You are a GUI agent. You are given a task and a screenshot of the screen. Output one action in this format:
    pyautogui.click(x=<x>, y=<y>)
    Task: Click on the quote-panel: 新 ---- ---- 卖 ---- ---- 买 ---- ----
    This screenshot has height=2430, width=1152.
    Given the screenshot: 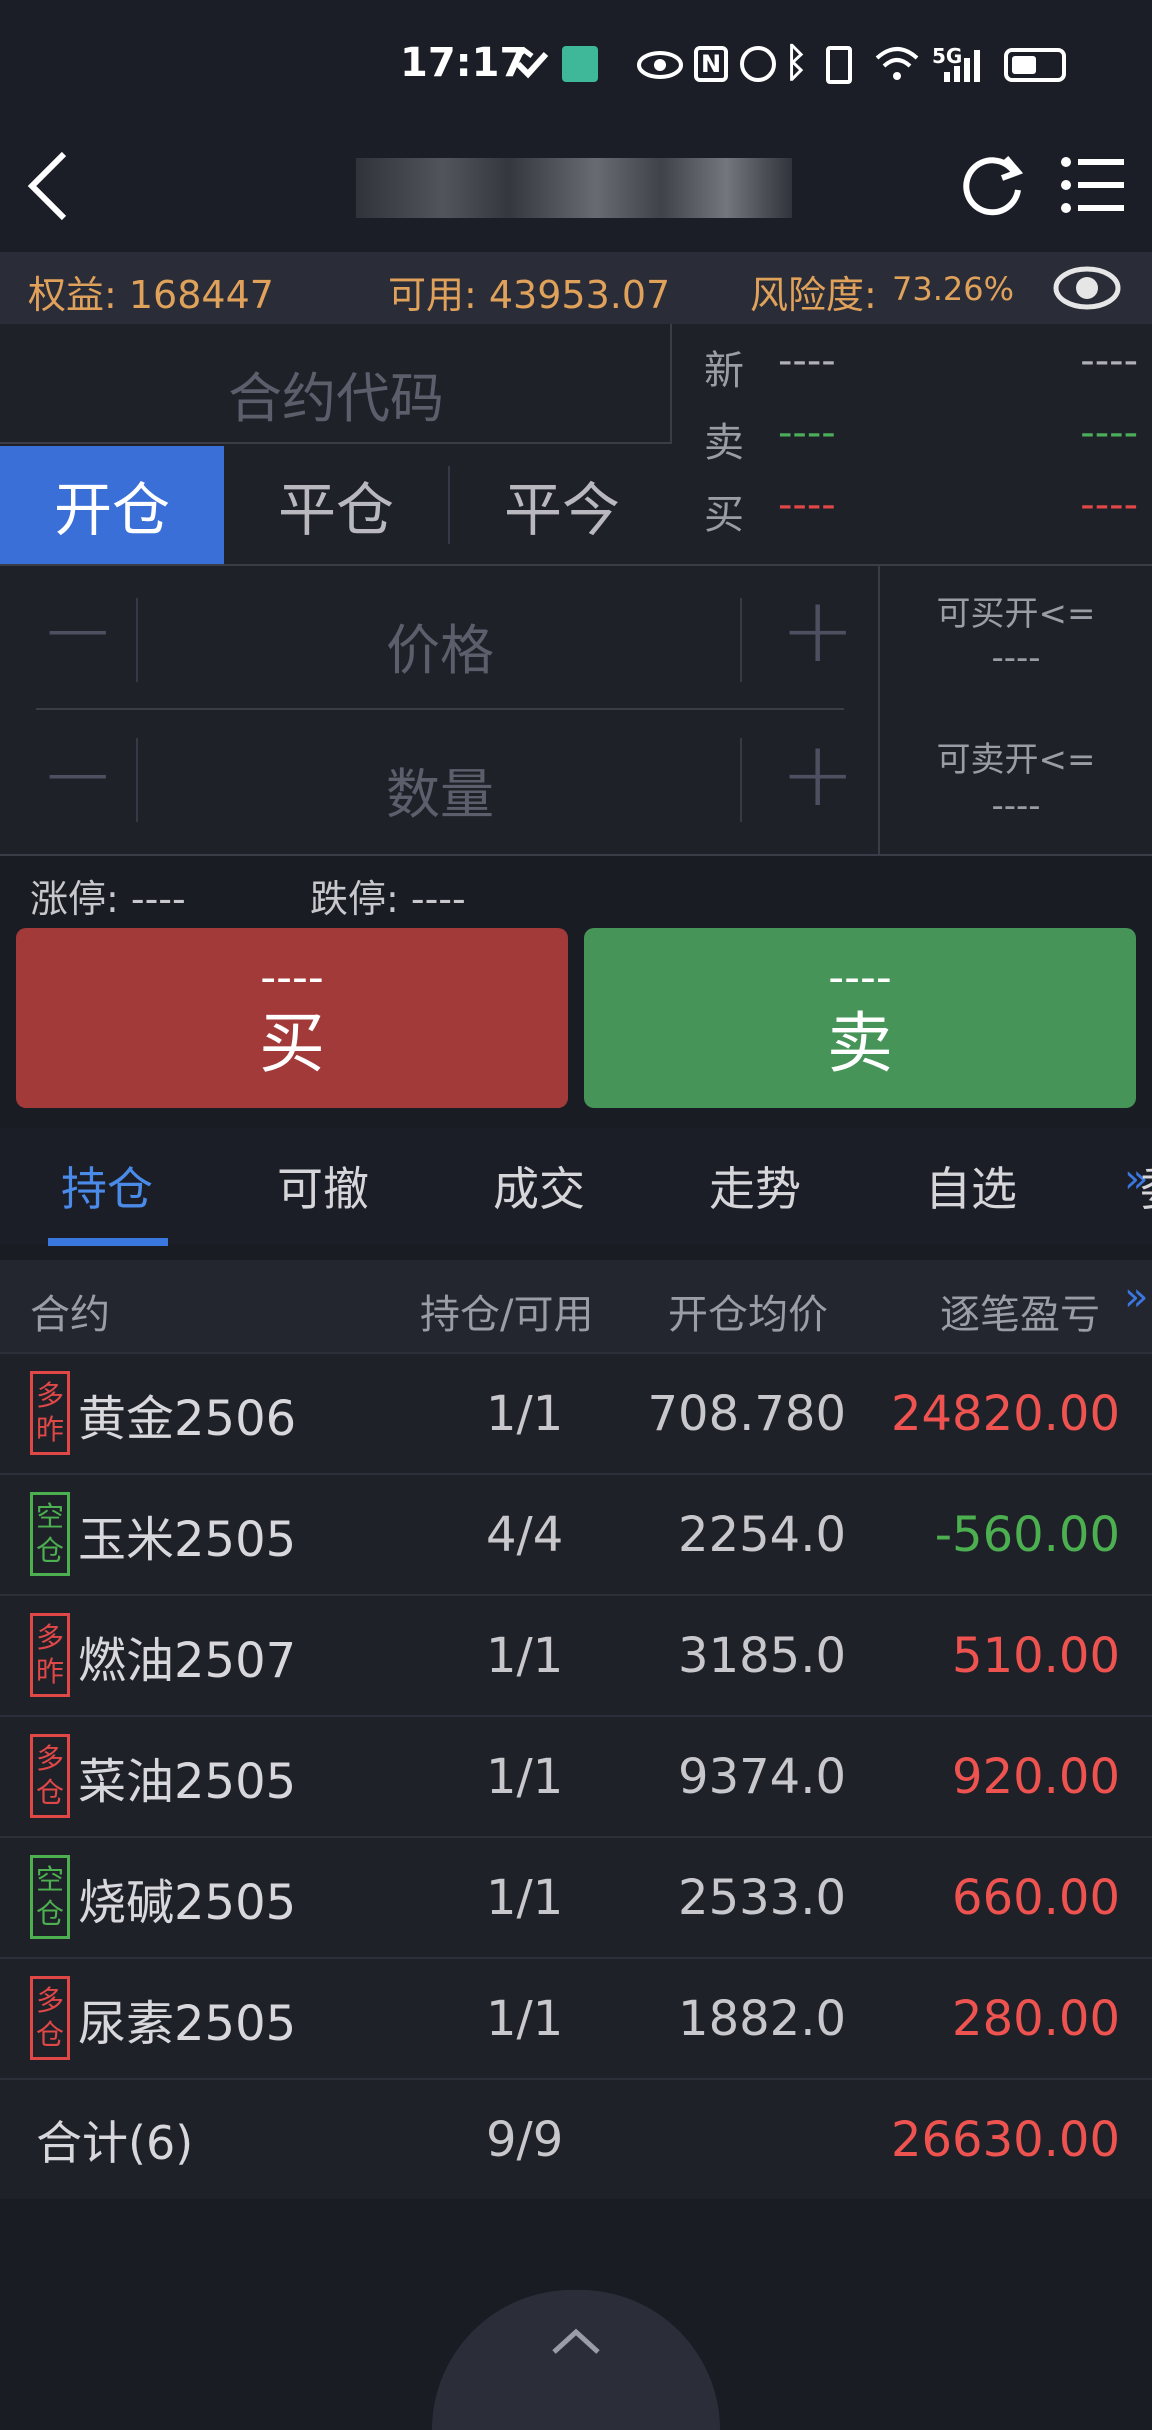 What is the action you would take?
    pyautogui.click(x=913, y=444)
    